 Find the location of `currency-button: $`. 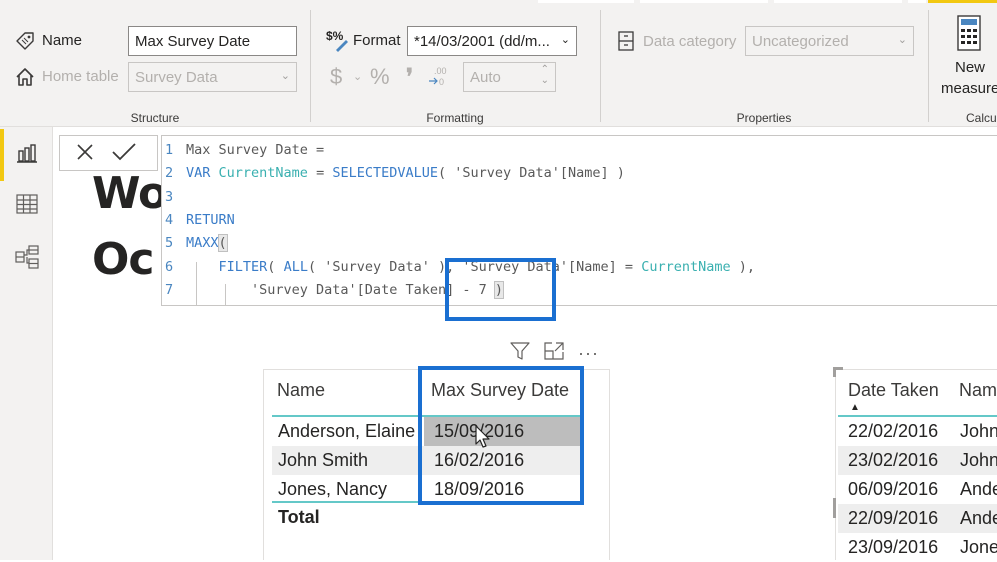

currency-button: $ is located at coordinates (336, 77).